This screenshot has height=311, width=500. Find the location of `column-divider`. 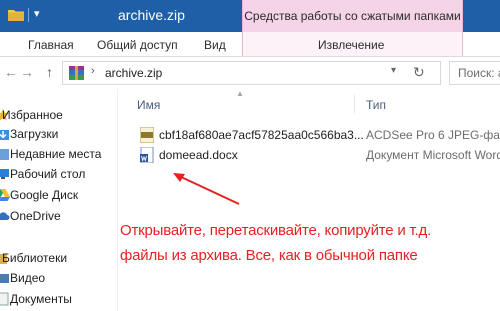

column-divider is located at coordinates (354, 104).